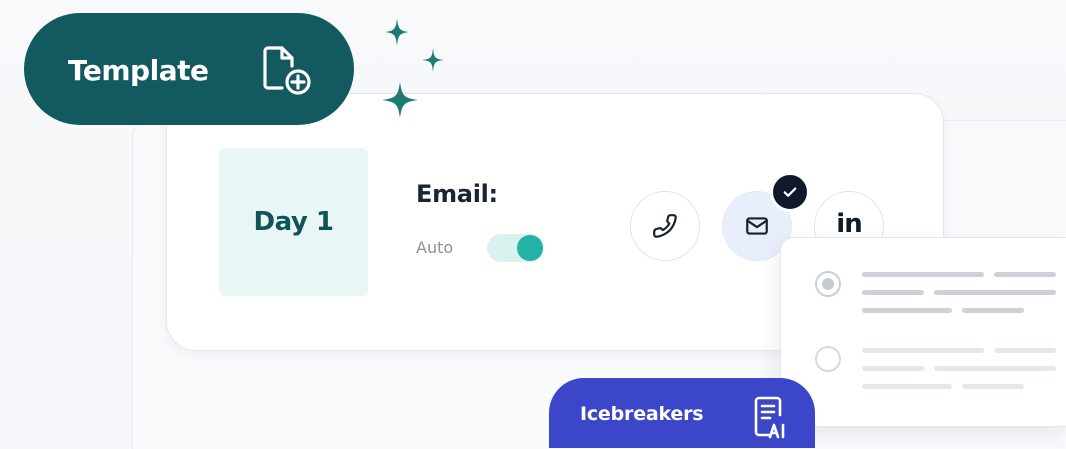  What do you see at coordinates (413, 68) in the screenshot?
I see `sparkle-icon` at bounding box center [413, 68].